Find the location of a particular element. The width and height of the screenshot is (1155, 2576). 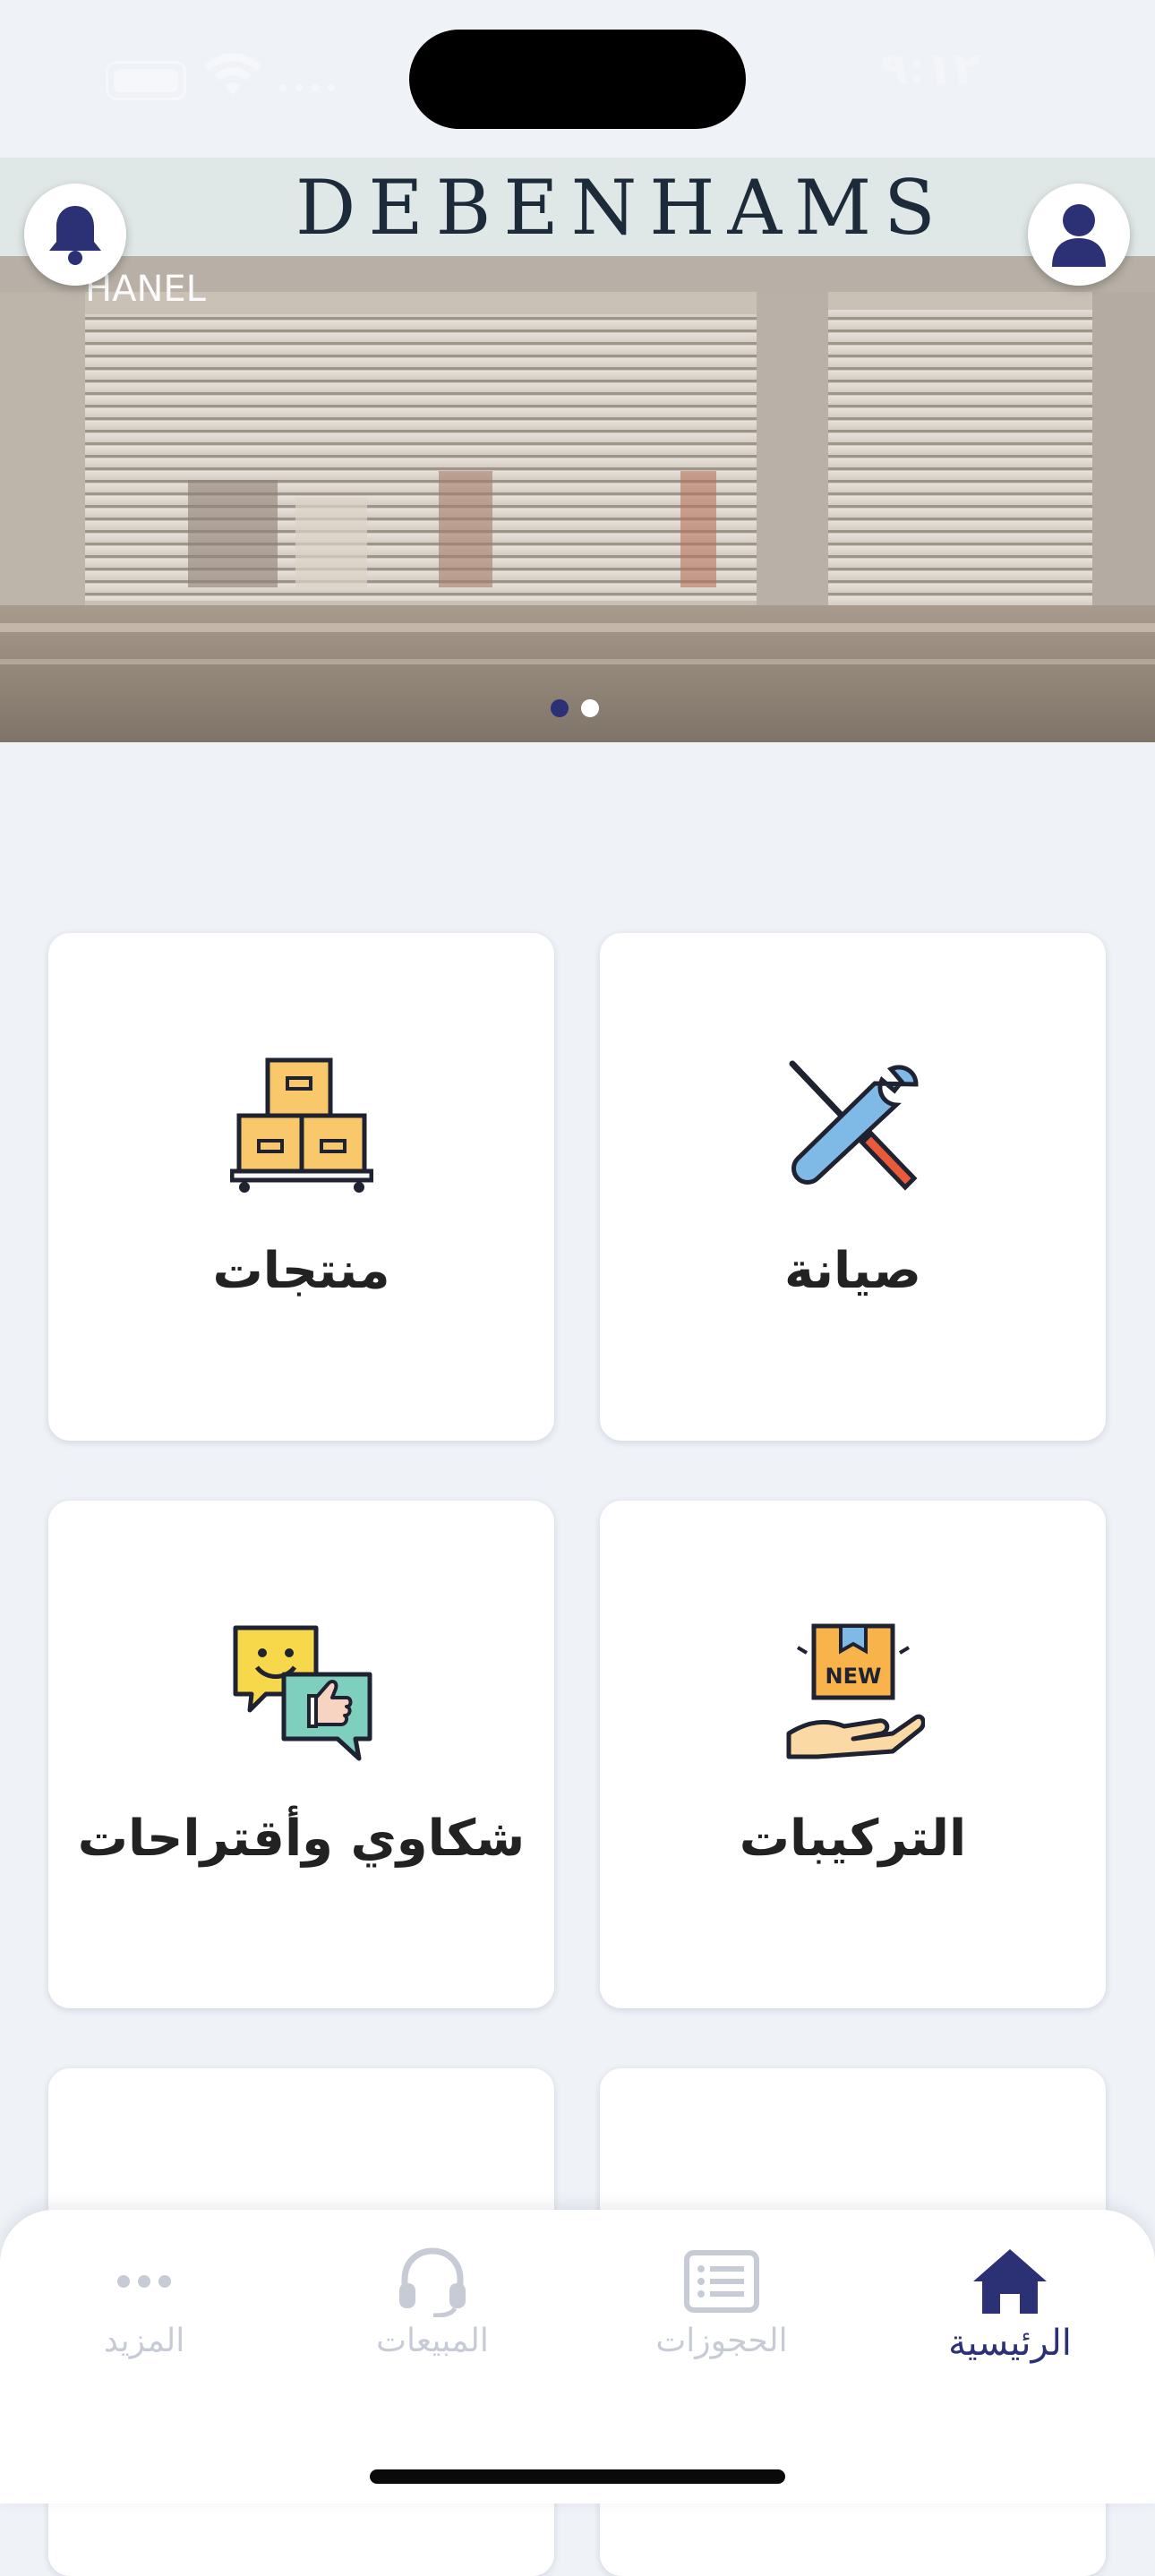

user-icon is located at coordinates (1079, 235).